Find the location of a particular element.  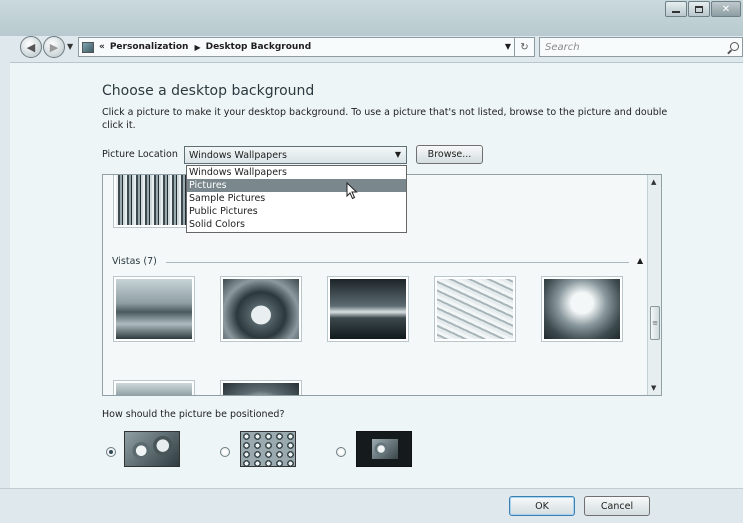

vertical-scrollbar: ▲ ≡ ▼ is located at coordinates (654, 285).